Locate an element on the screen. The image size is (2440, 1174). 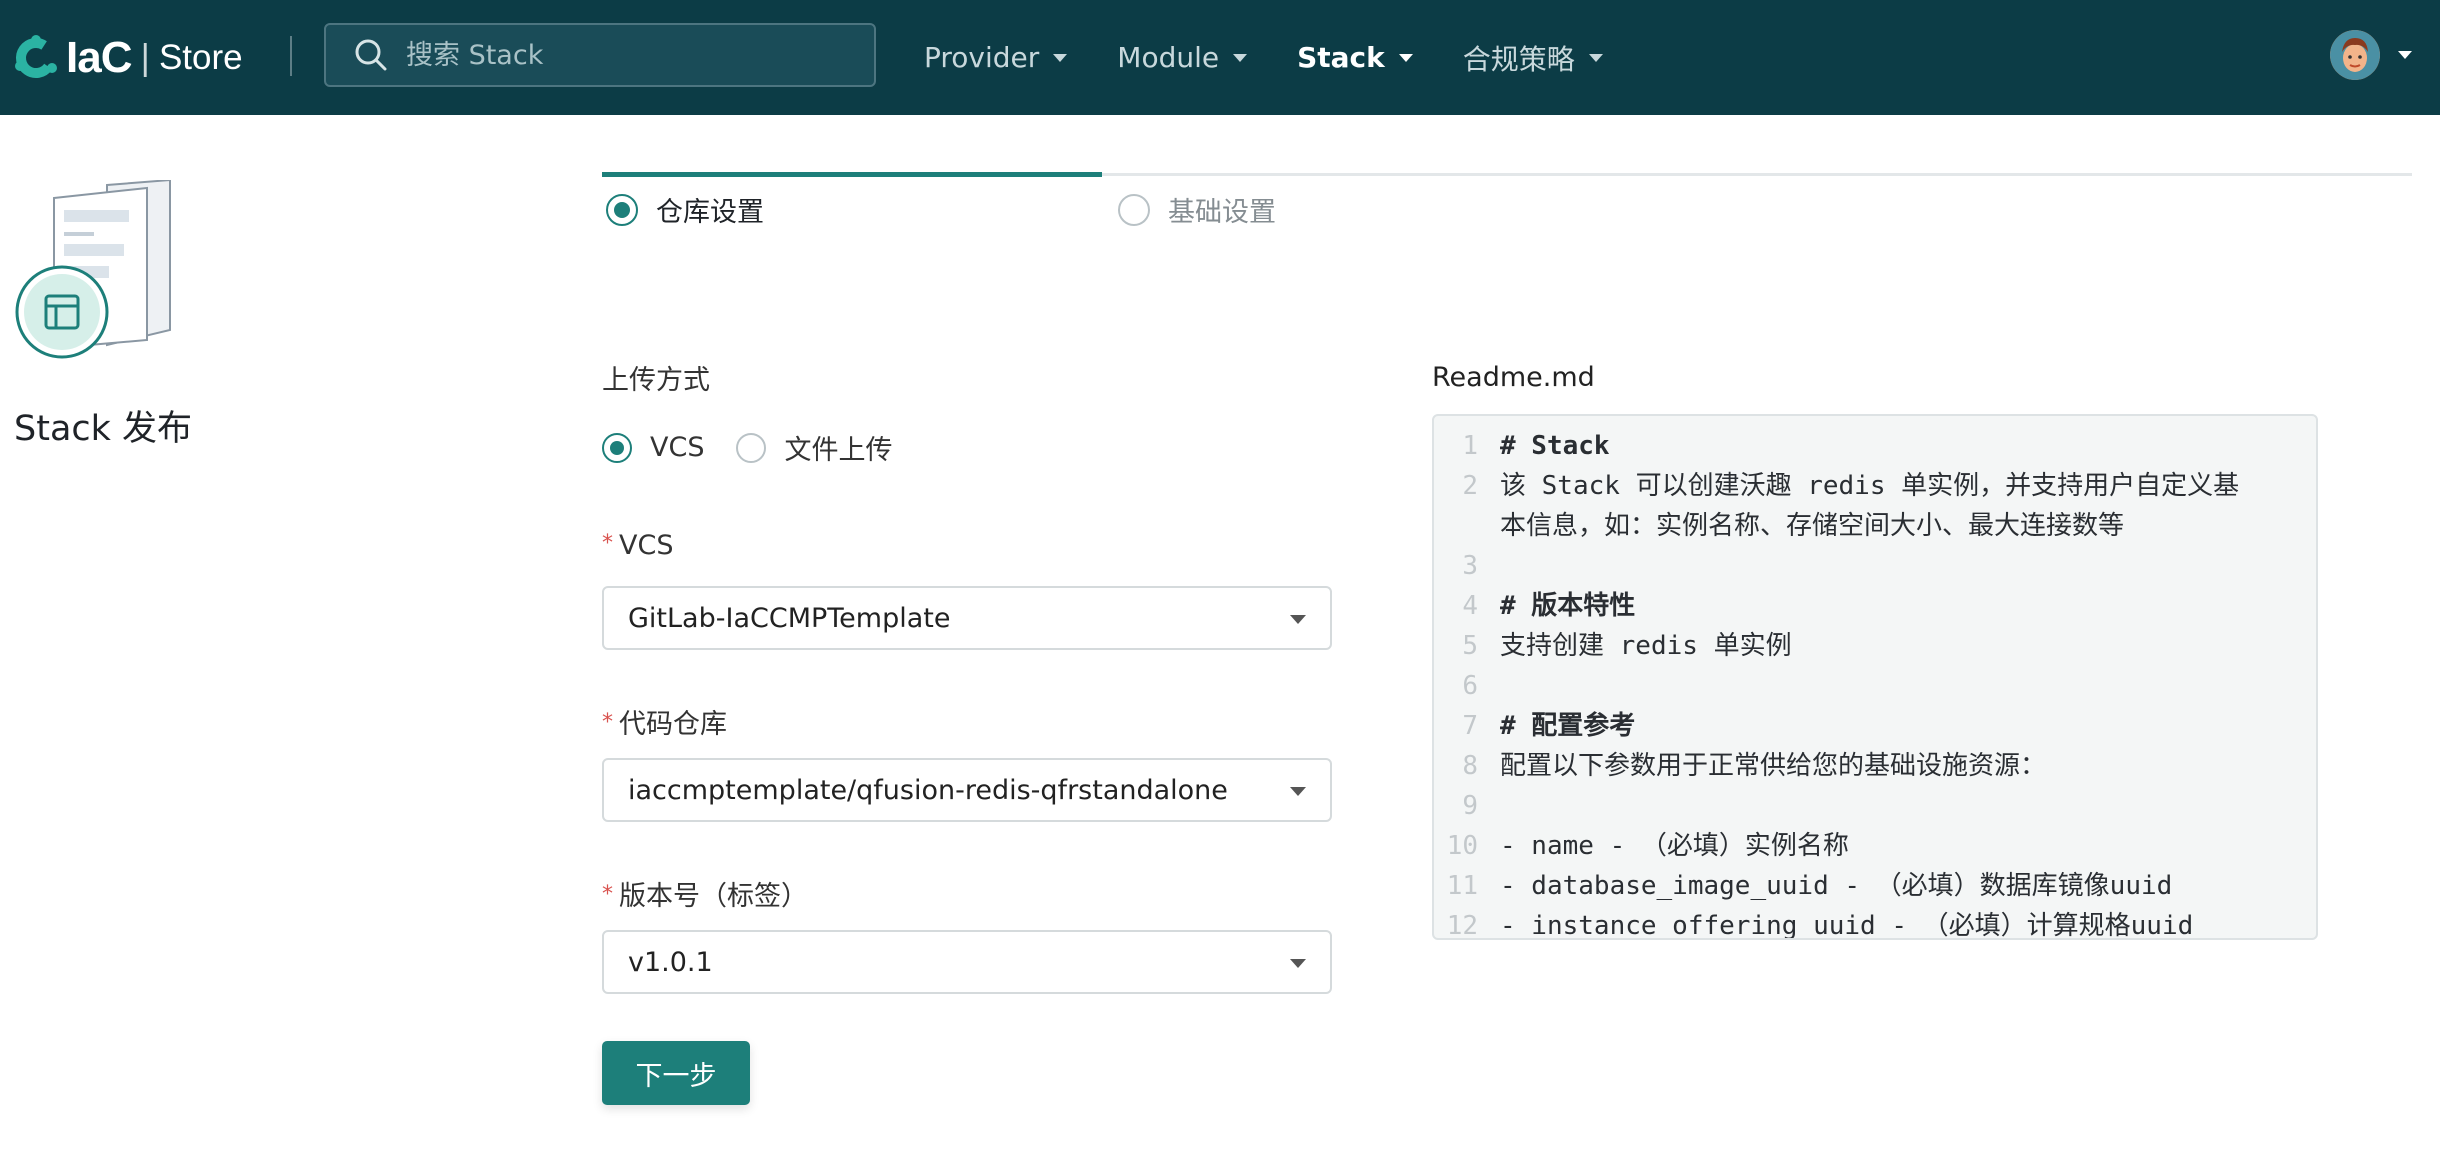
vcs-label: * VCS is located at coordinates (637, 545).